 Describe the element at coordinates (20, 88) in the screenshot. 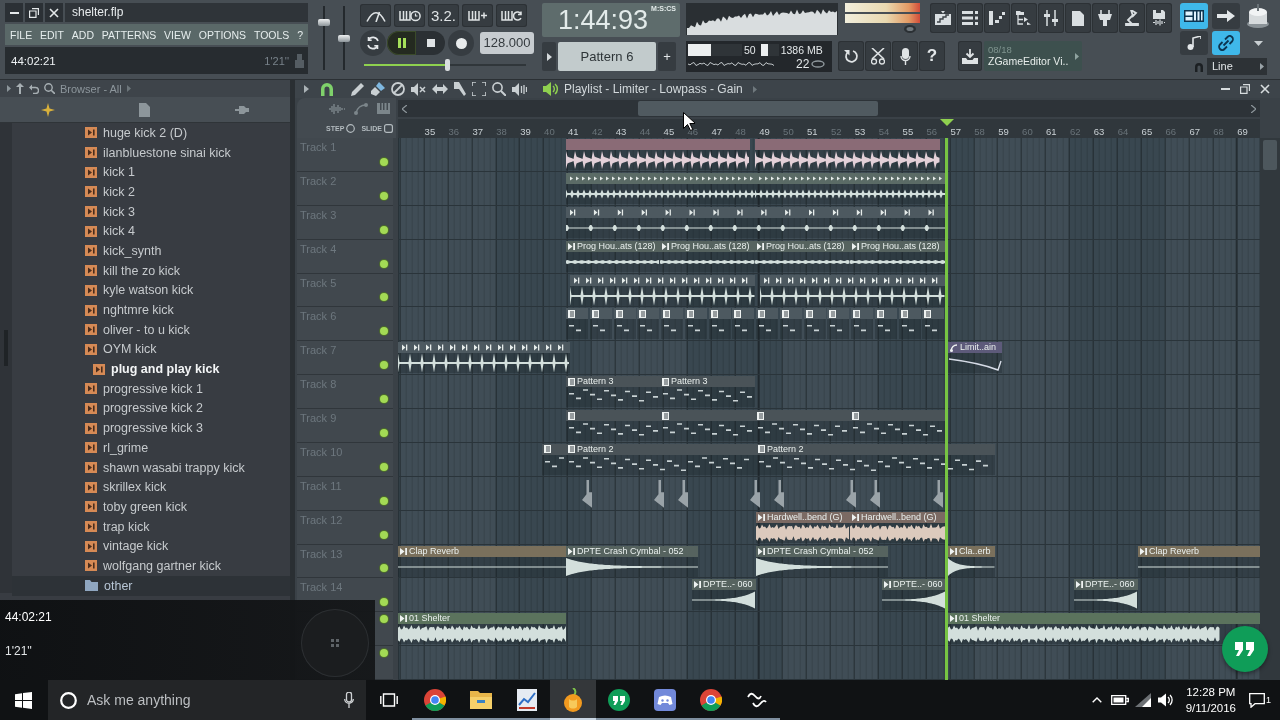

I see `up-arrow-icon` at that location.